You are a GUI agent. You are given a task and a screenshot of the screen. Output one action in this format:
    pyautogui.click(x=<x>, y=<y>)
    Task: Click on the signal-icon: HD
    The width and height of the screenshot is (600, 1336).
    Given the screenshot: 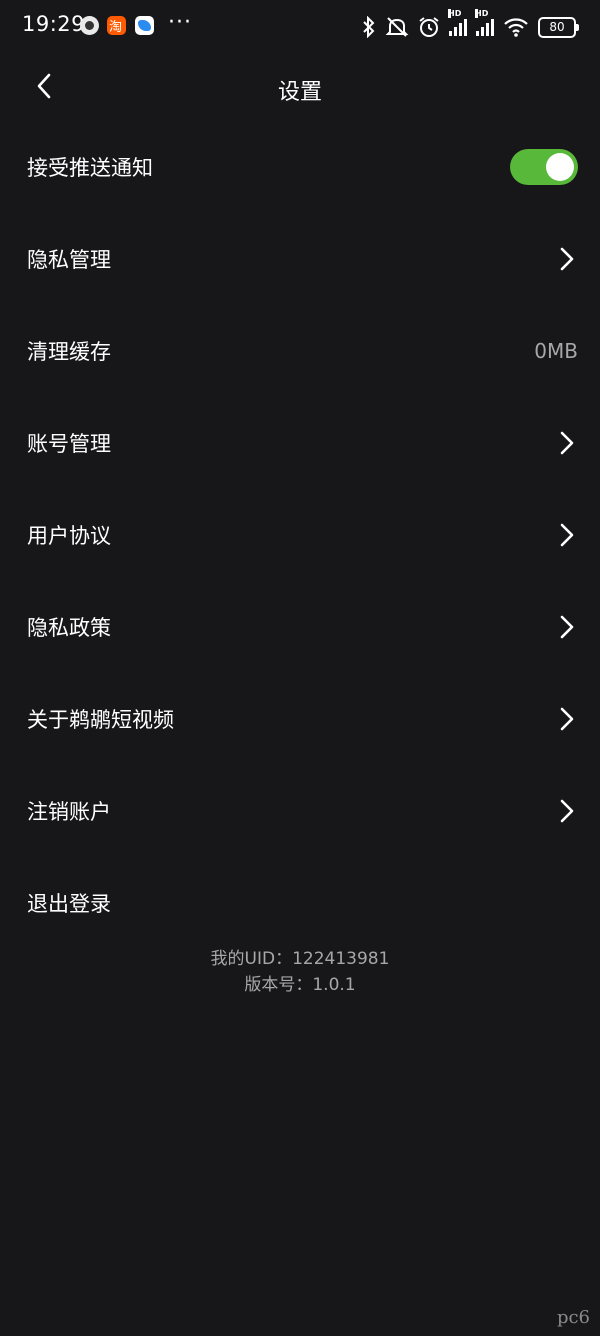 What is the action you would take?
    pyautogui.click(x=457, y=22)
    